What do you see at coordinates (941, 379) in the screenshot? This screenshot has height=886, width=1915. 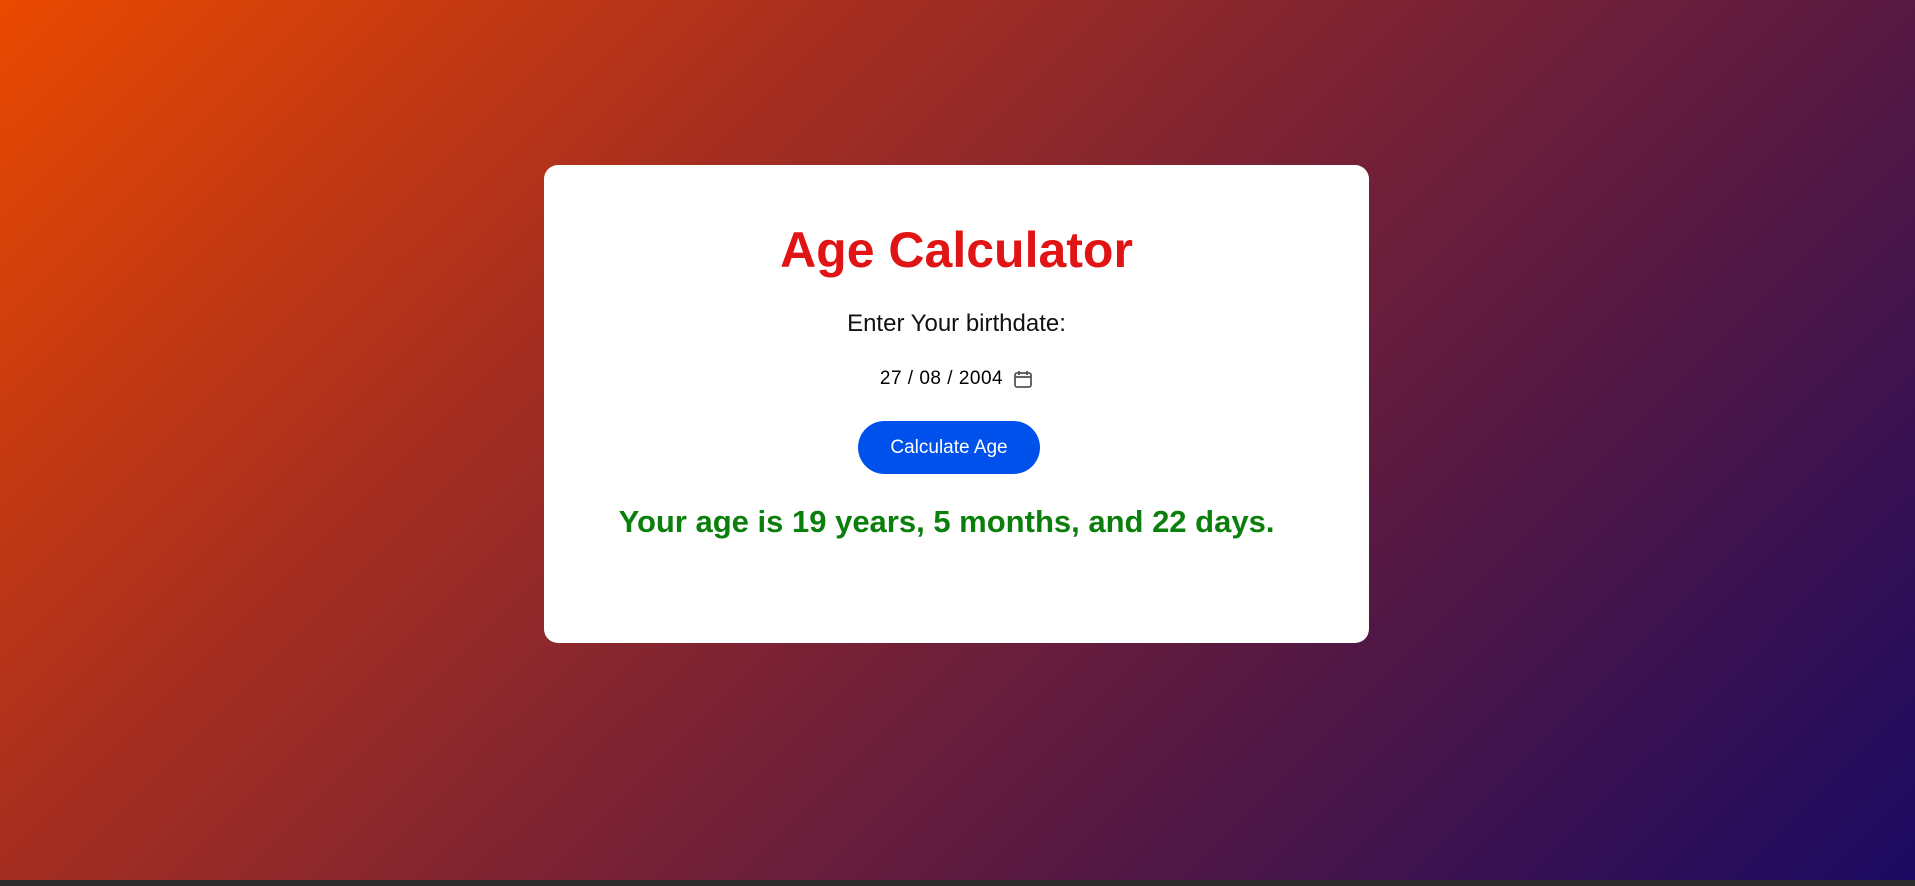 I see `birthdate-value: 27 / 08 / 2004` at bounding box center [941, 379].